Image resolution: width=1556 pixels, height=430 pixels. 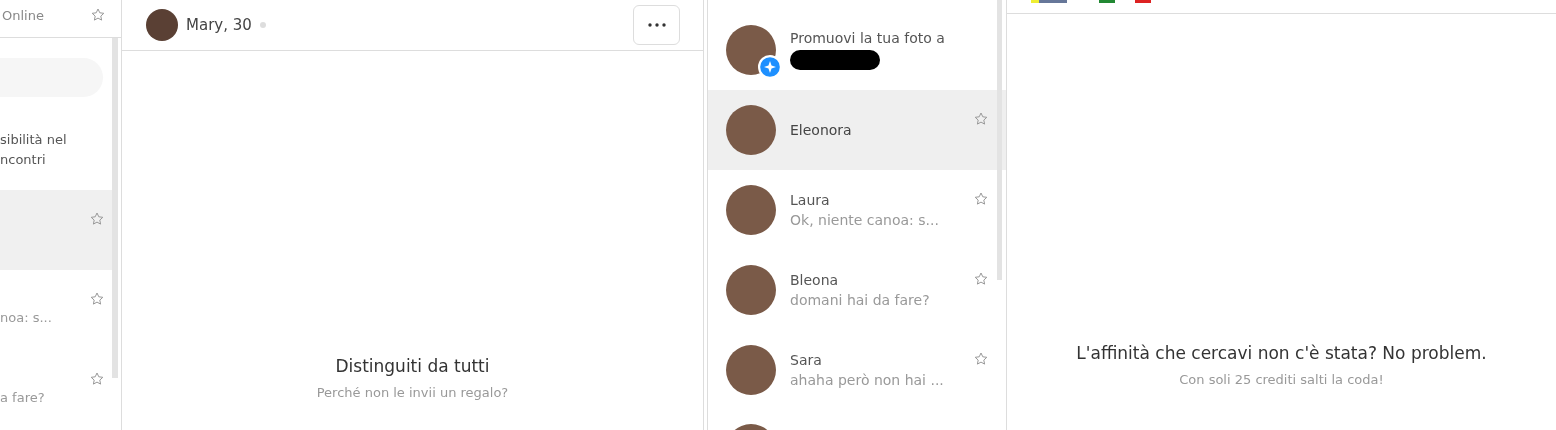 I want to click on more-button, so click(x=656, y=25).